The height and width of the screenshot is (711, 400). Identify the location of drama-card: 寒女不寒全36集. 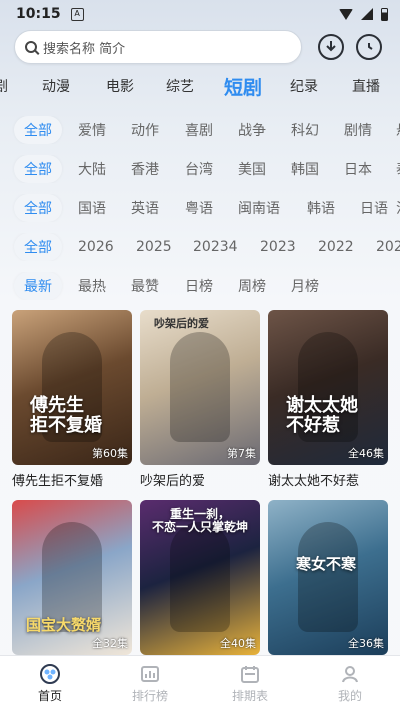
(328, 580).